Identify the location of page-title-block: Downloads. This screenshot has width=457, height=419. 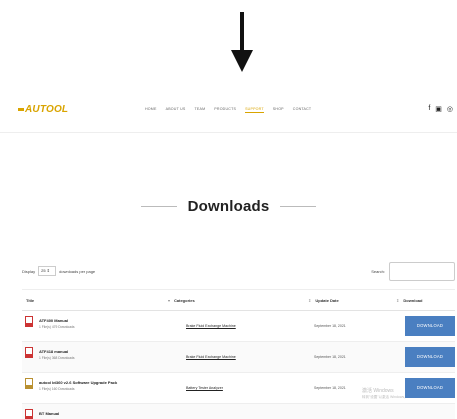
(228, 207).